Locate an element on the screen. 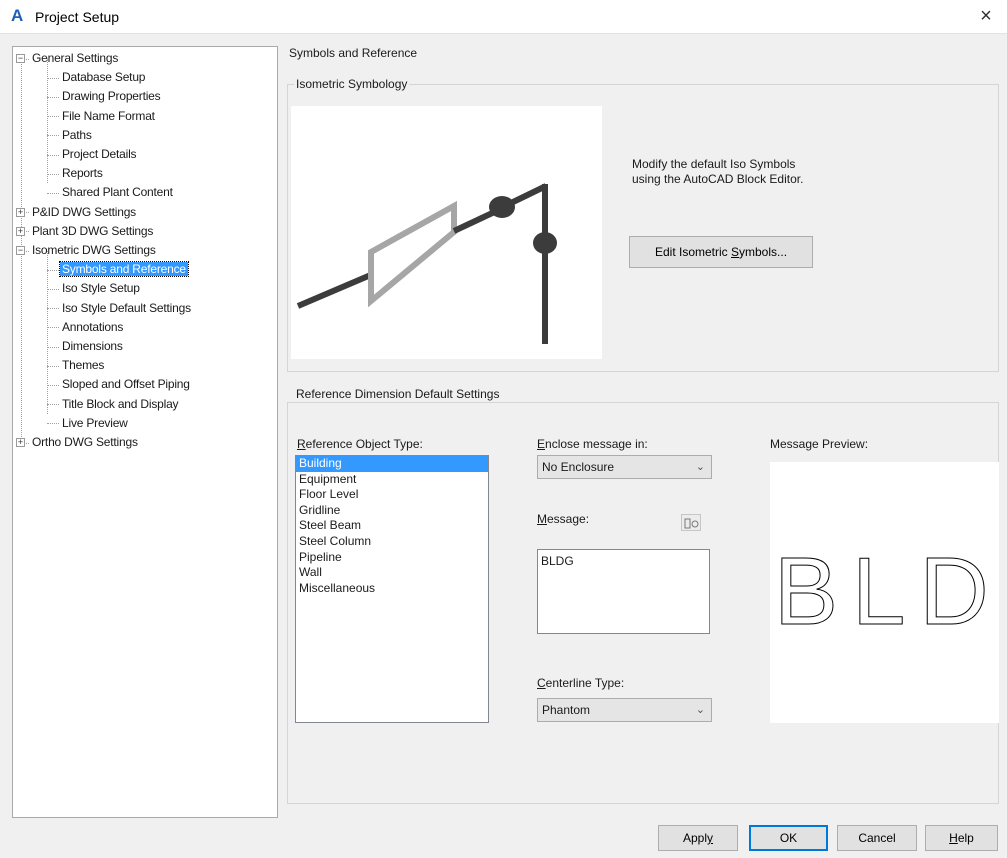 The width and height of the screenshot is (1007, 858). window-title: Project Setup is located at coordinates (77, 17).